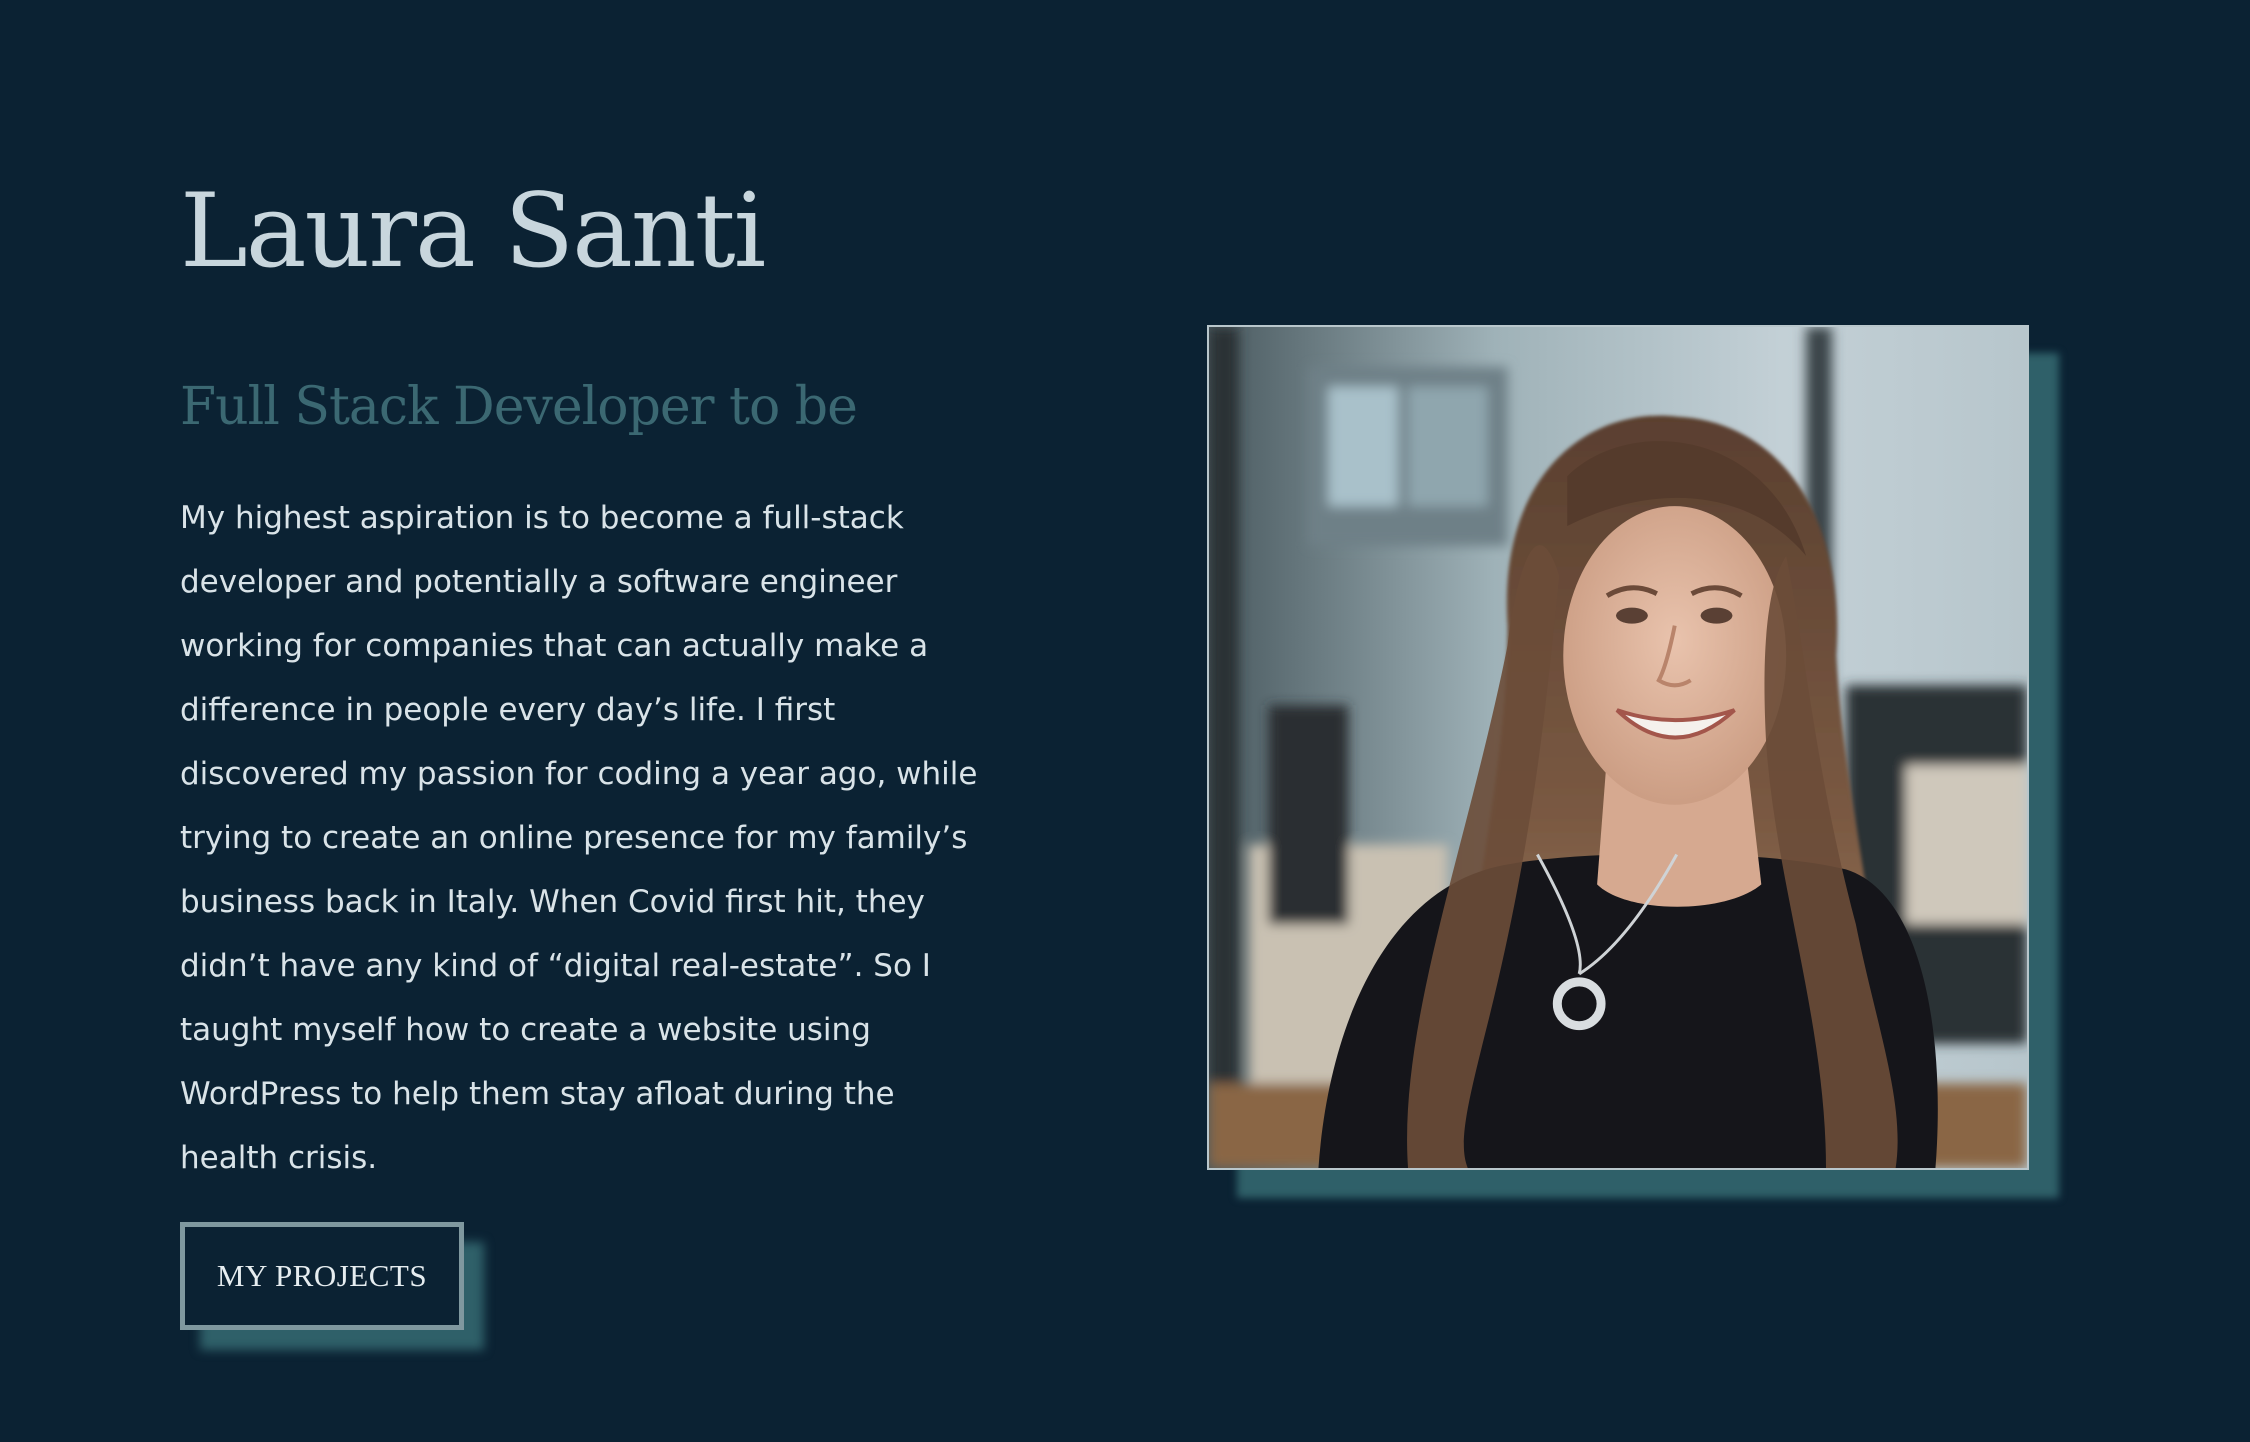 The image size is (2250, 1442). What do you see at coordinates (473, 231) in the screenshot?
I see `page-title: Laura Santi` at bounding box center [473, 231].